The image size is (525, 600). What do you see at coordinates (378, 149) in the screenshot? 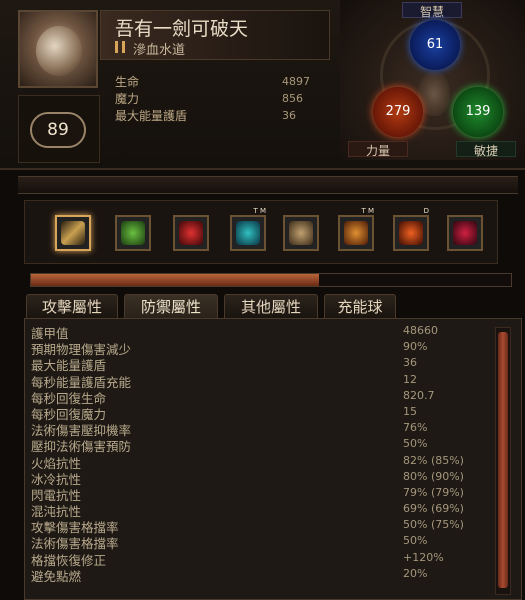
I see `strength-label: 力量` at bounding box center [378, 149].